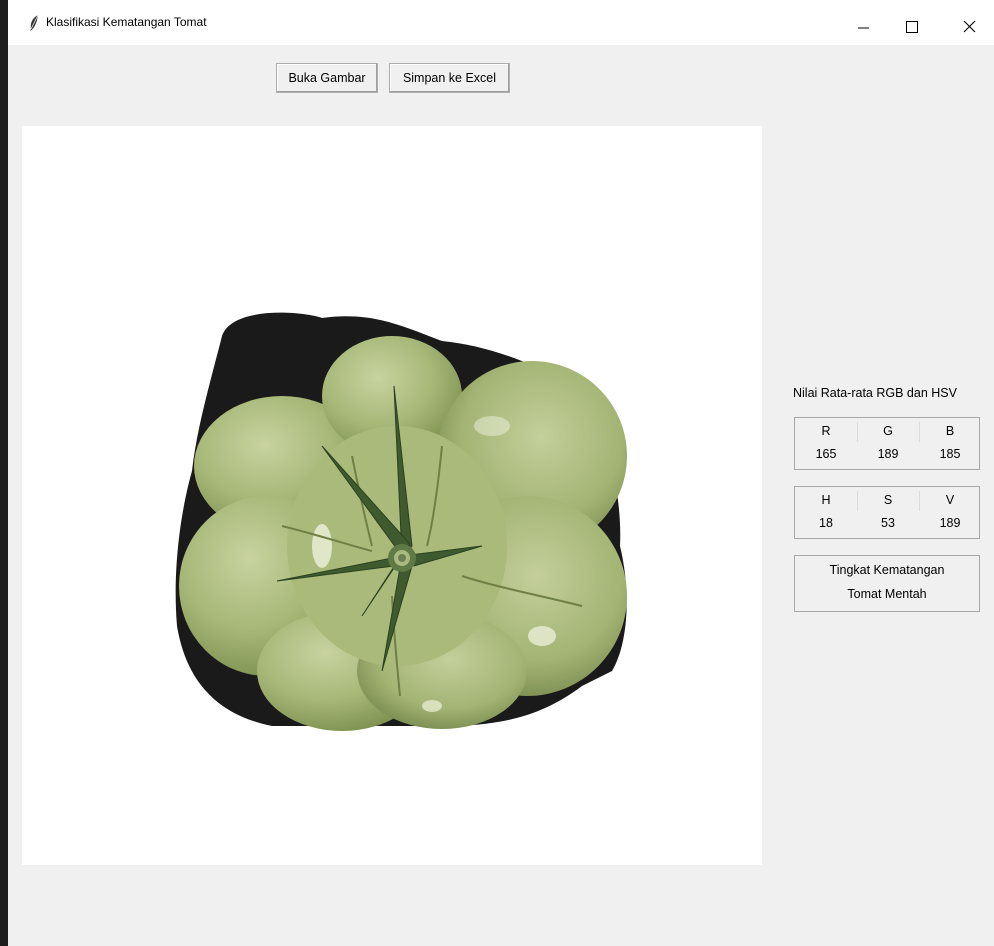 This screenshot has width=994, height=946. Describe the element at coordinates (950, 500) in the screenshot. I see `hsv-header-v: V` at that location.